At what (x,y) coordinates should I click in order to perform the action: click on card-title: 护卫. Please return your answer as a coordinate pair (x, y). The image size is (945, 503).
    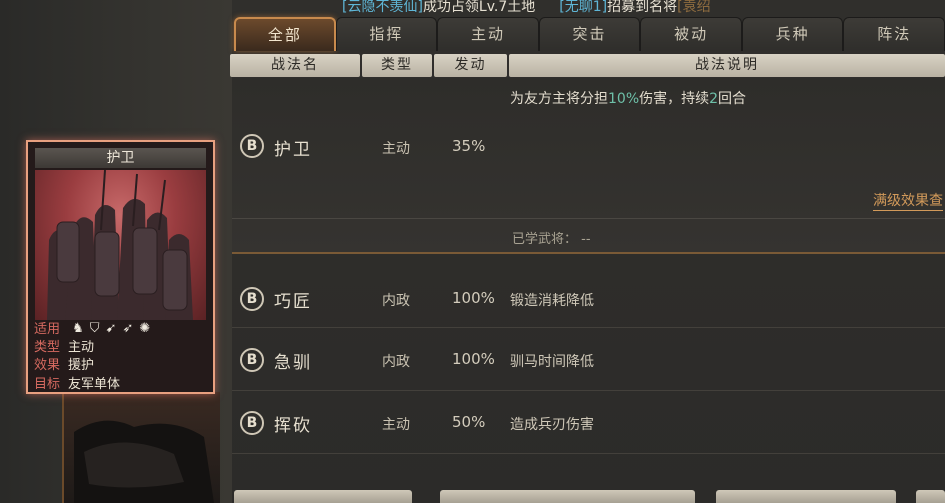
    Looking at the image, I should click on (120, 158).